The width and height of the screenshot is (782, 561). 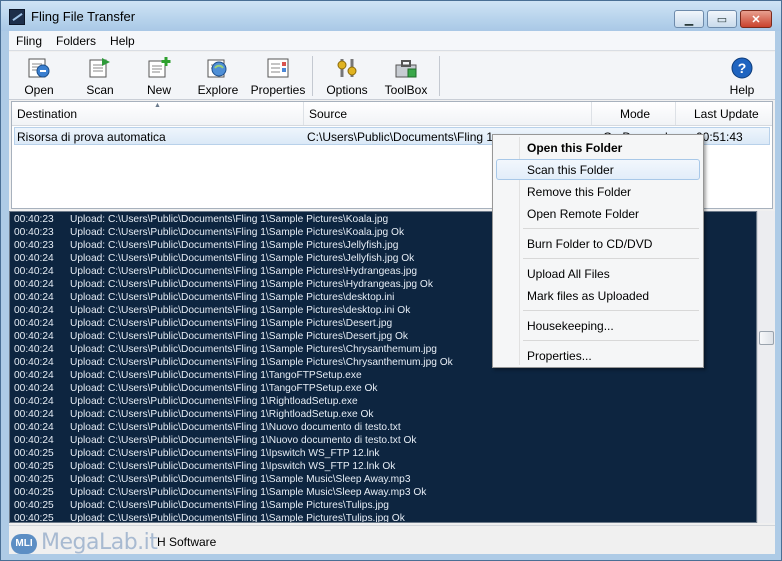 I want to click on log-scrollbar, so click(x=766, y=367).